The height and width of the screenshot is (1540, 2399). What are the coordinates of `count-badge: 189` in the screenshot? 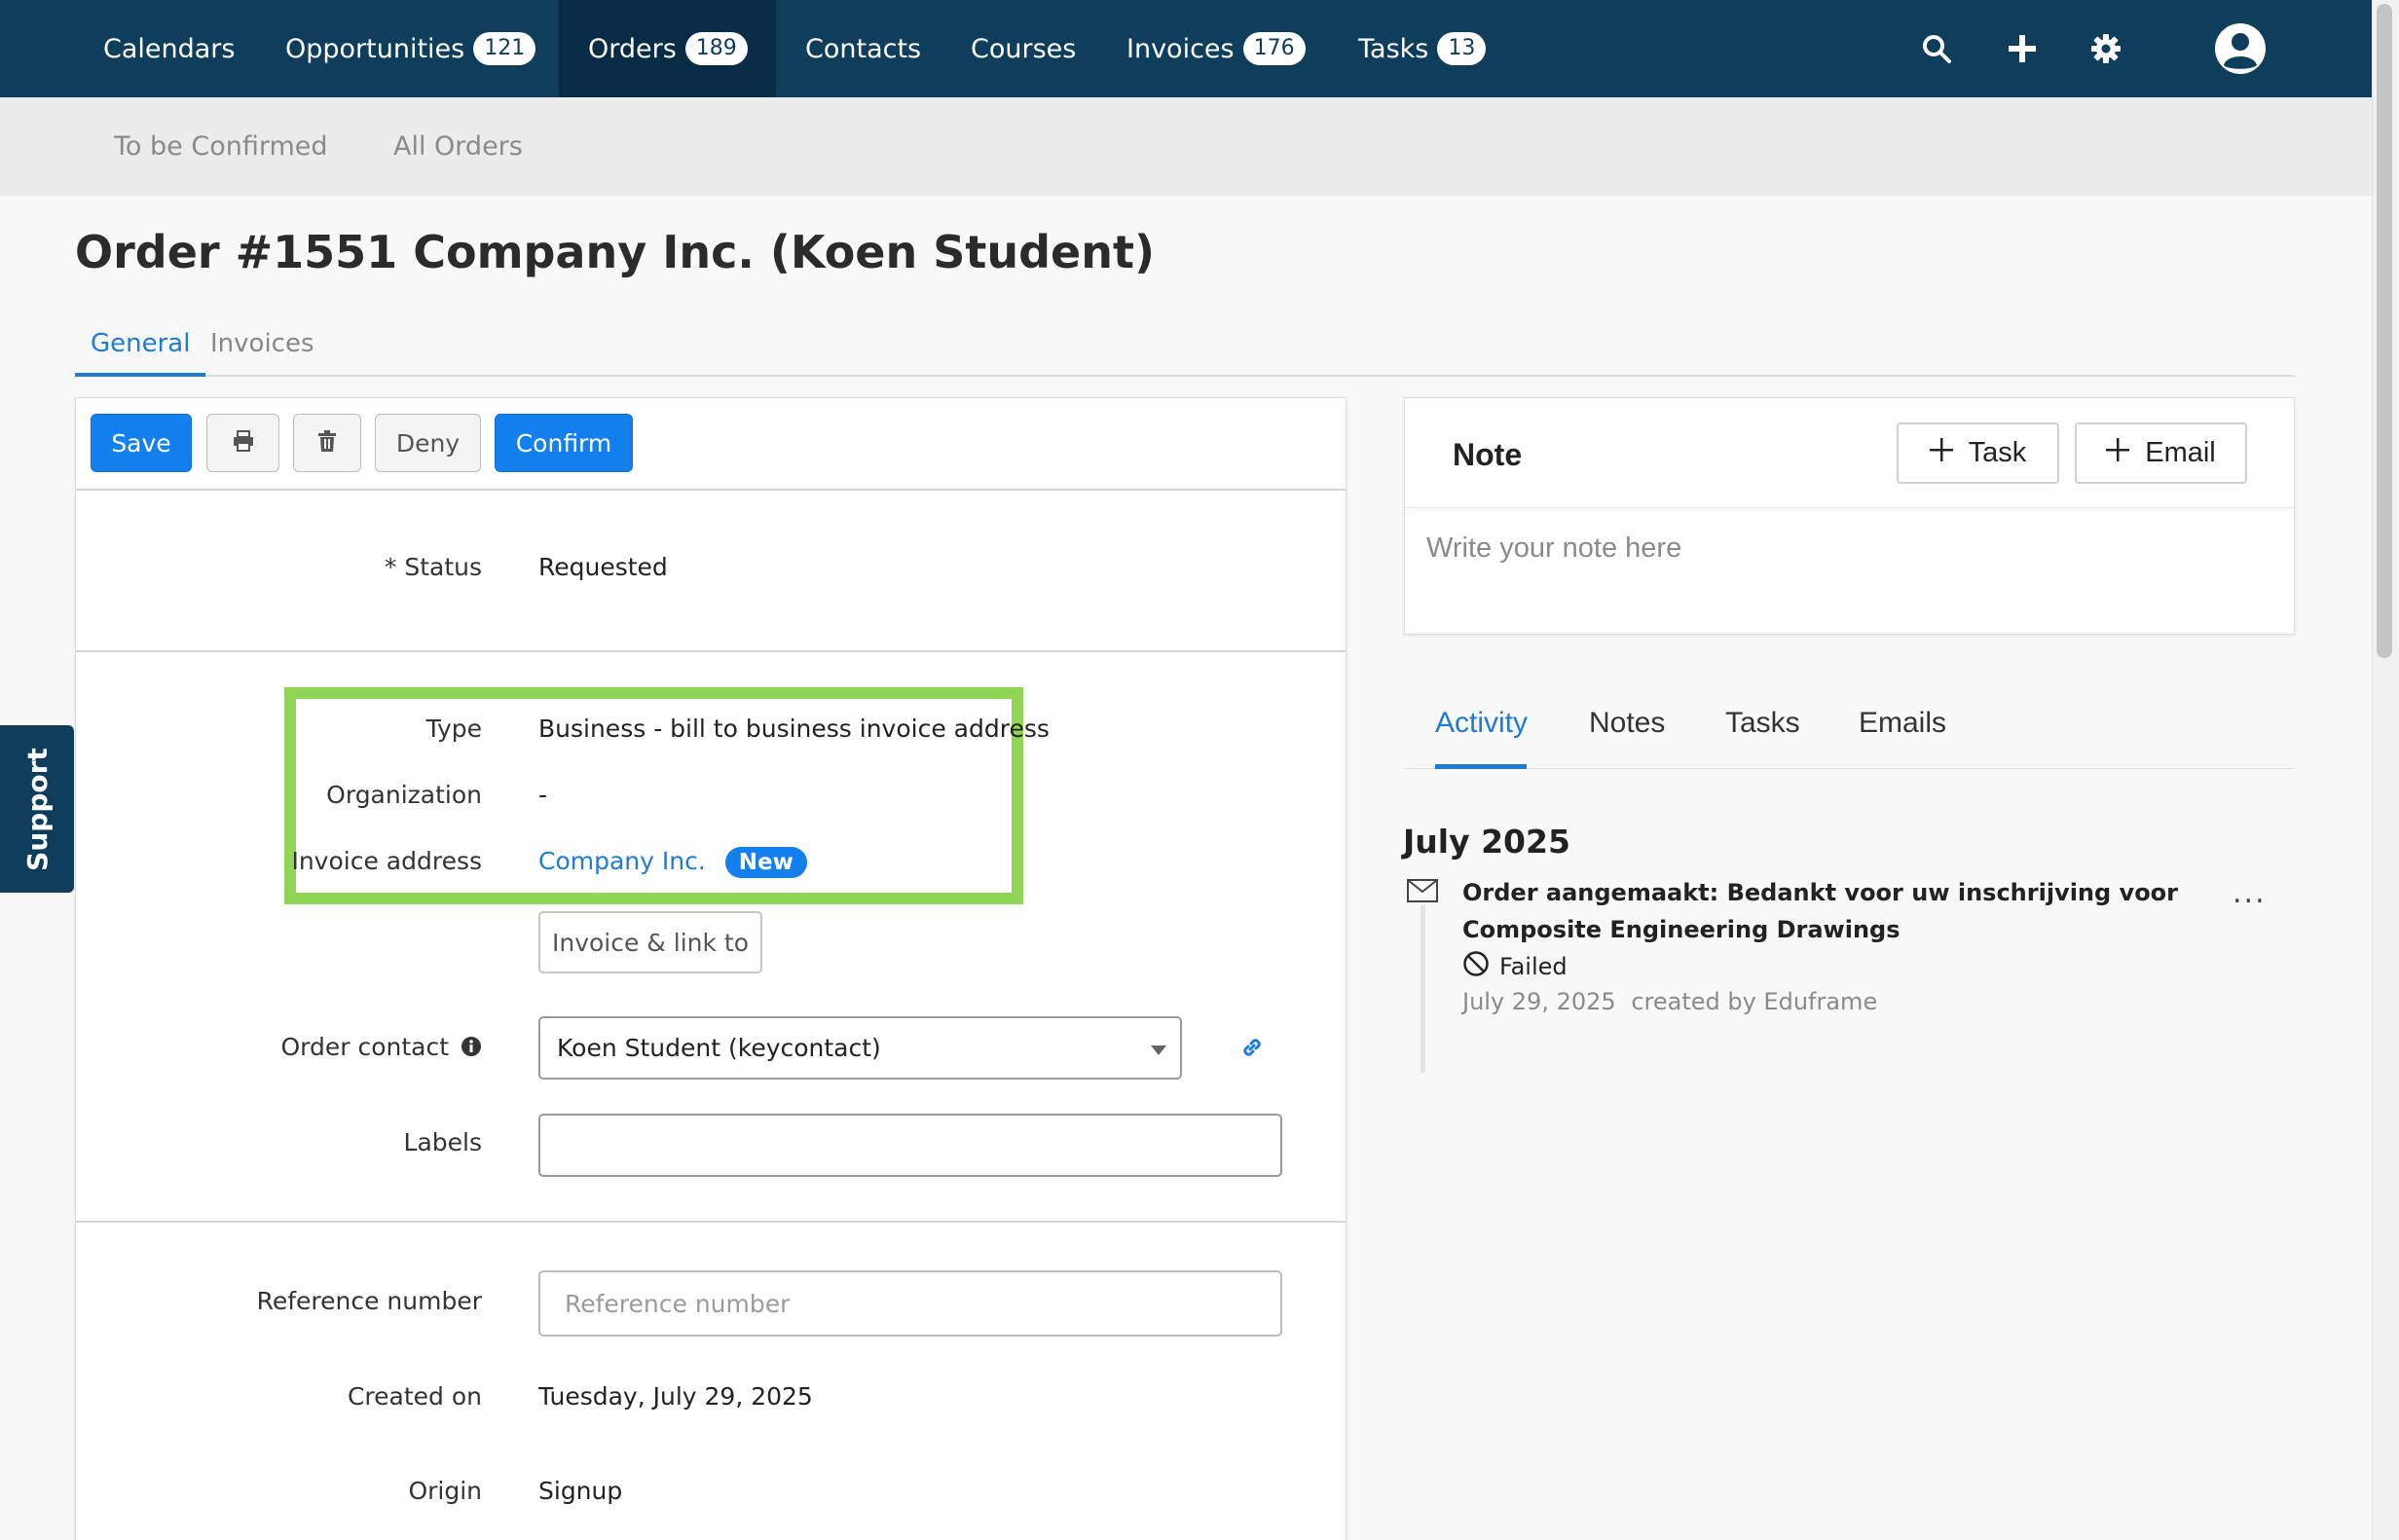 It's located at (716, 48).